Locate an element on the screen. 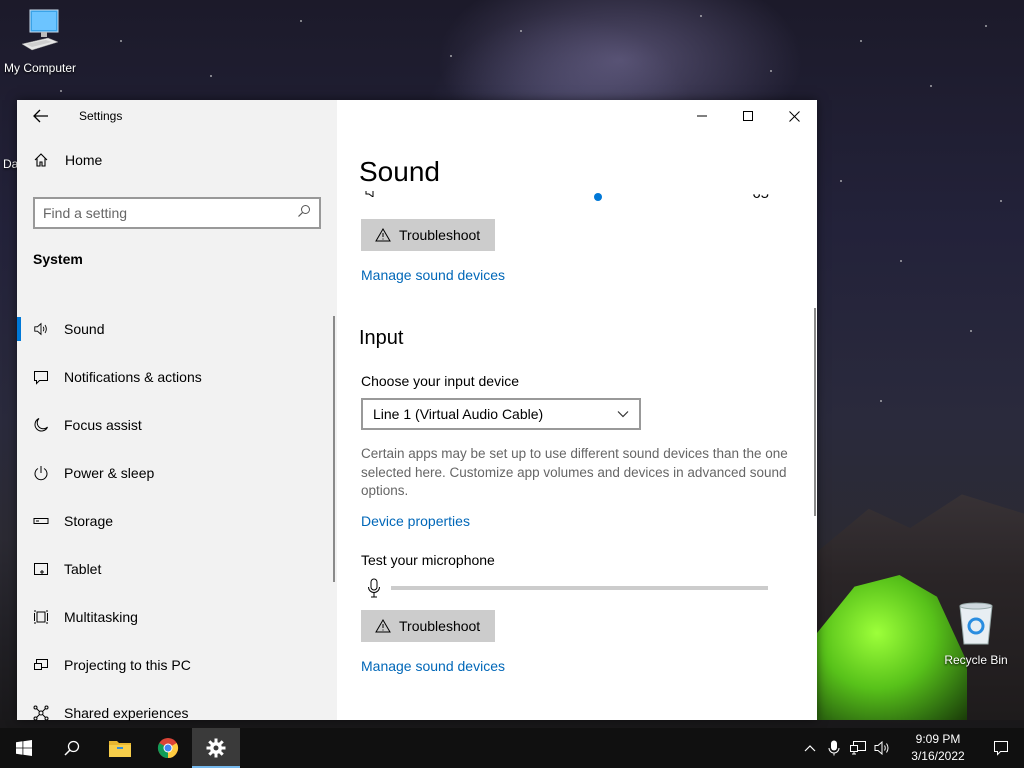 The height and width of the screenshot is (768, 1024). sidebar-item-label: Notifications & actions is located at coordinates (133, 377).